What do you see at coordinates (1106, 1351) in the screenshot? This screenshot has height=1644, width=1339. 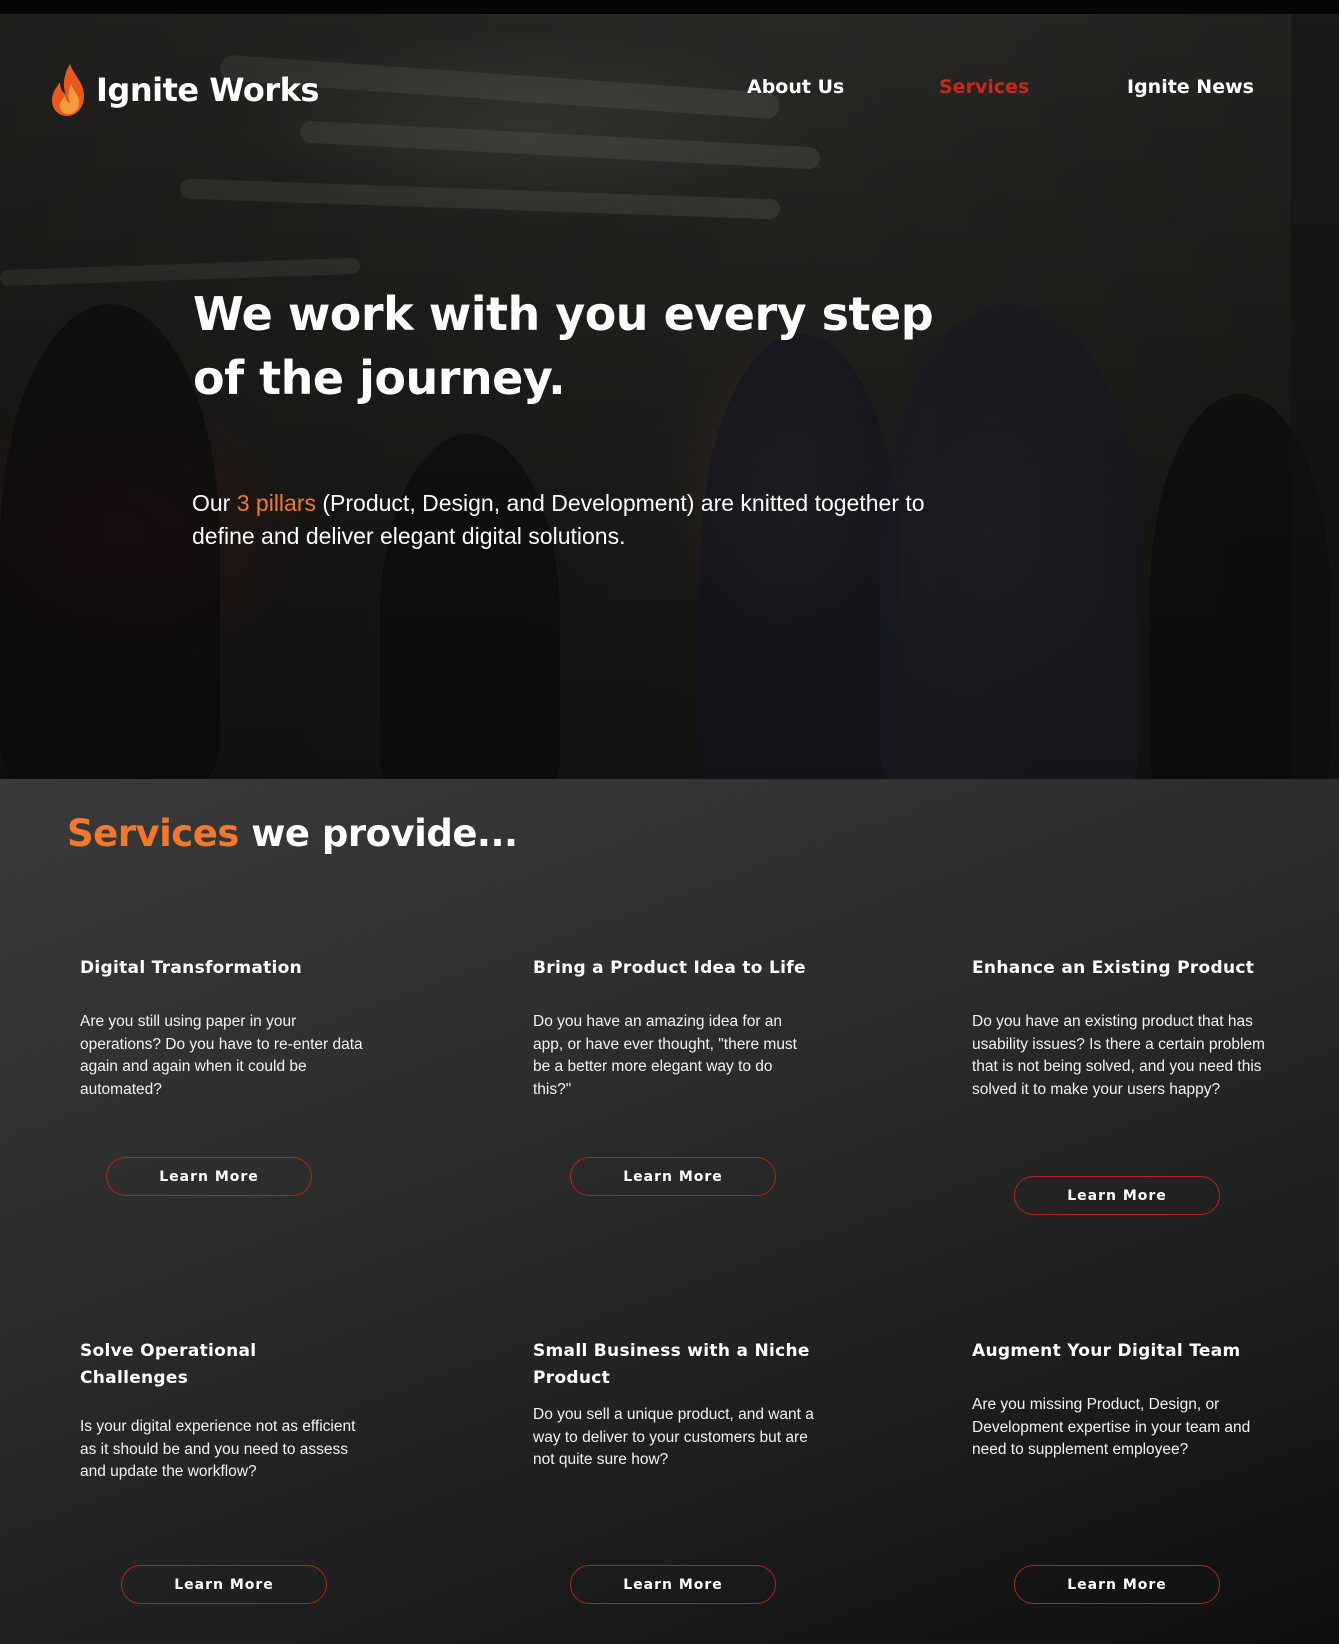 I see `card-title: Augment Your Digital Team` at bounding box center [1106, 1351].